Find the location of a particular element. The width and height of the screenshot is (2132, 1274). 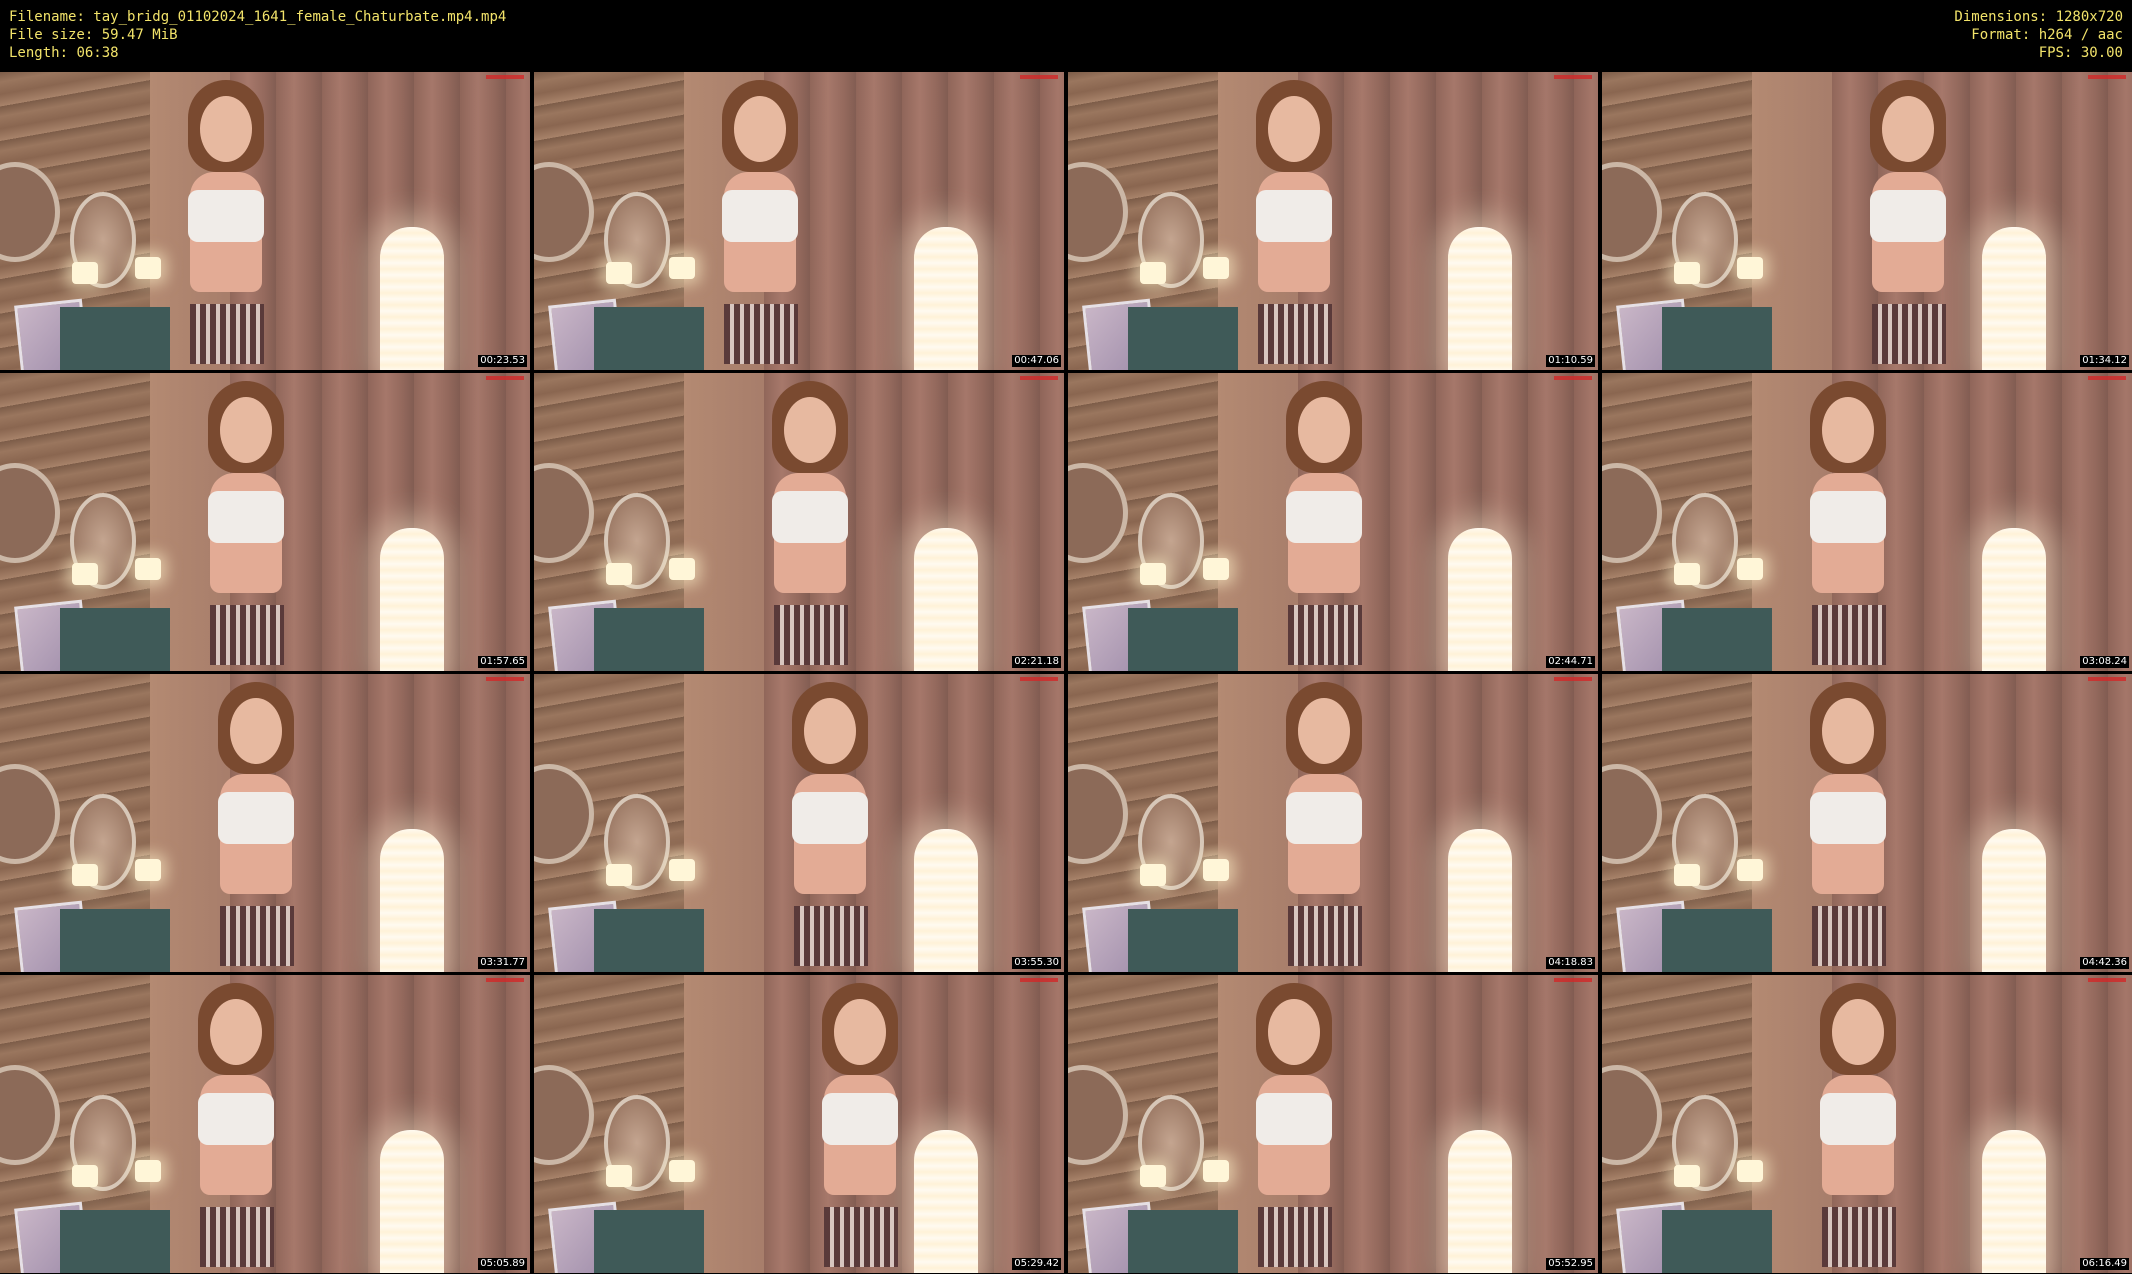

fps-label: FPS is located at coordinates (2060, 53).